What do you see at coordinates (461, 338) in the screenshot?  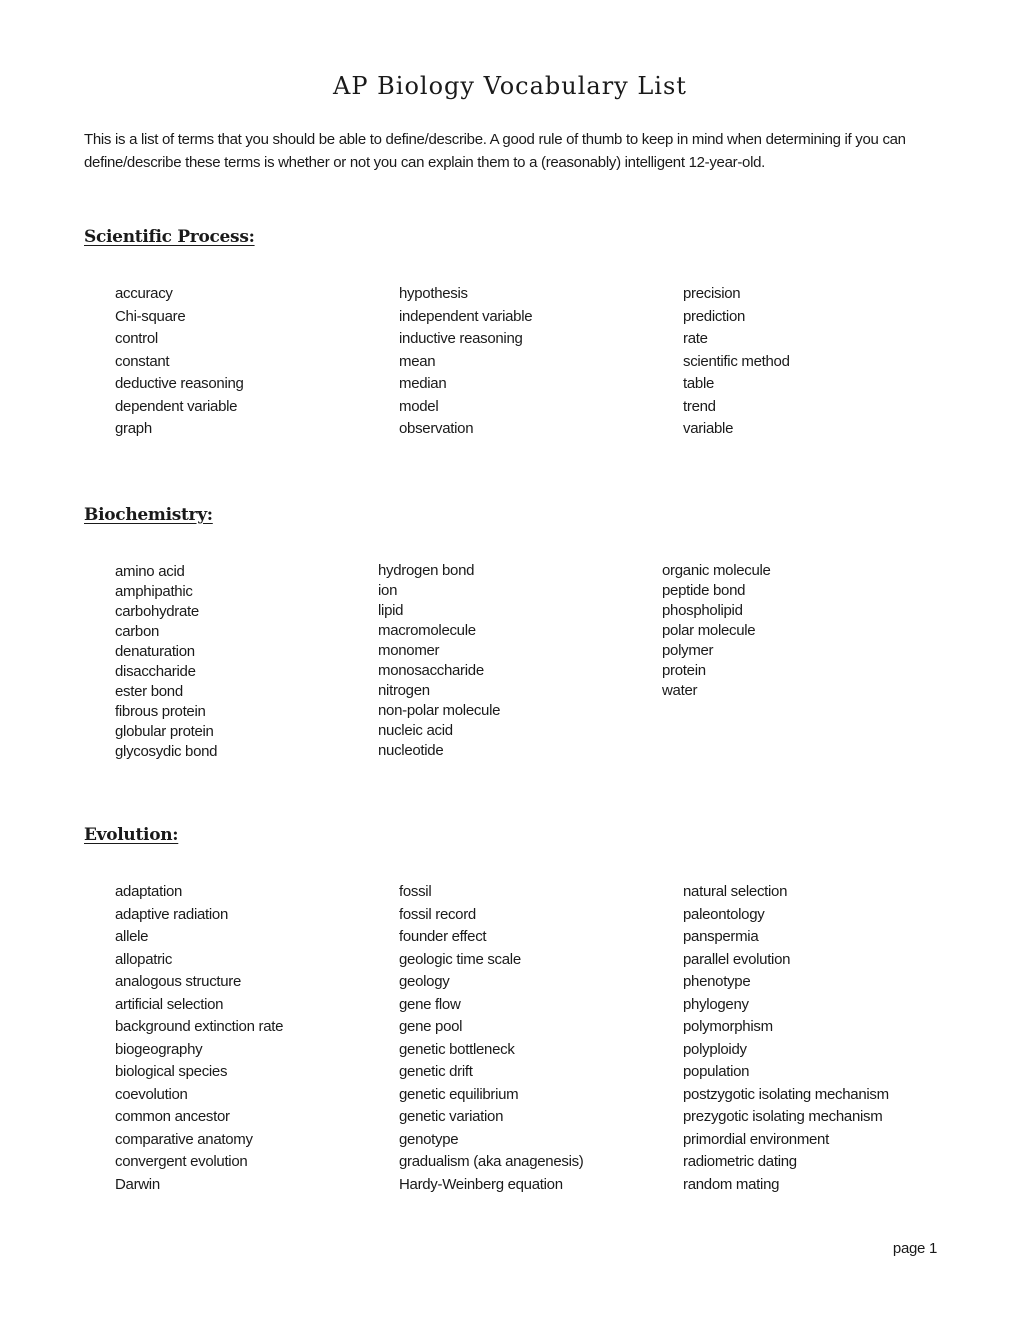 I see `vocabulary-term: inductive reasoning` at bounding box center [461, 338].